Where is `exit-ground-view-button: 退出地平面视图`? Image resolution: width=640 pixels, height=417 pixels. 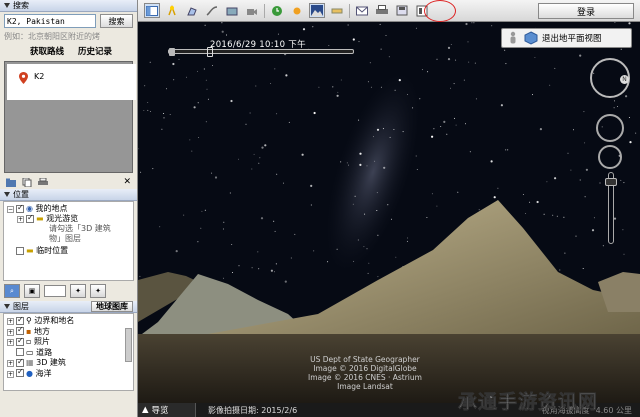
exit-ground-view-button: 退出地平面视图 is located at coordinates (566, 38).